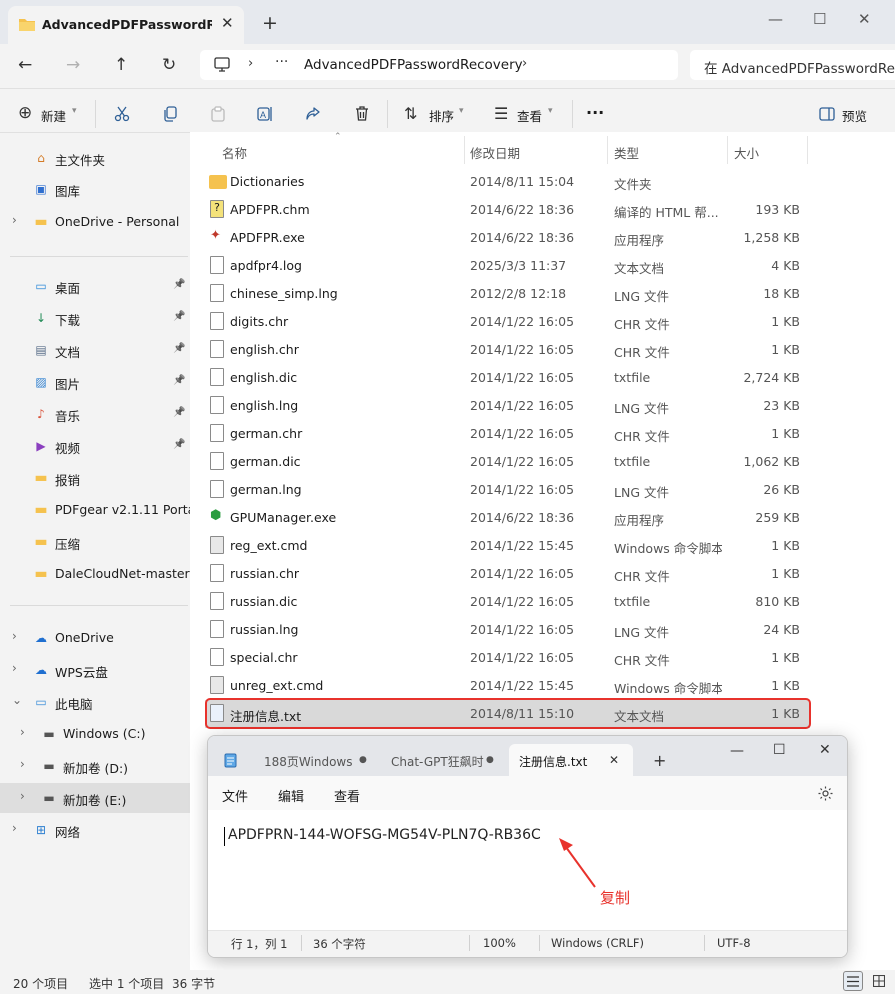  Describe the element at coordinates (95, 478) in the screenshot. I see `sidebar-item: ▬ 报销` at that location.